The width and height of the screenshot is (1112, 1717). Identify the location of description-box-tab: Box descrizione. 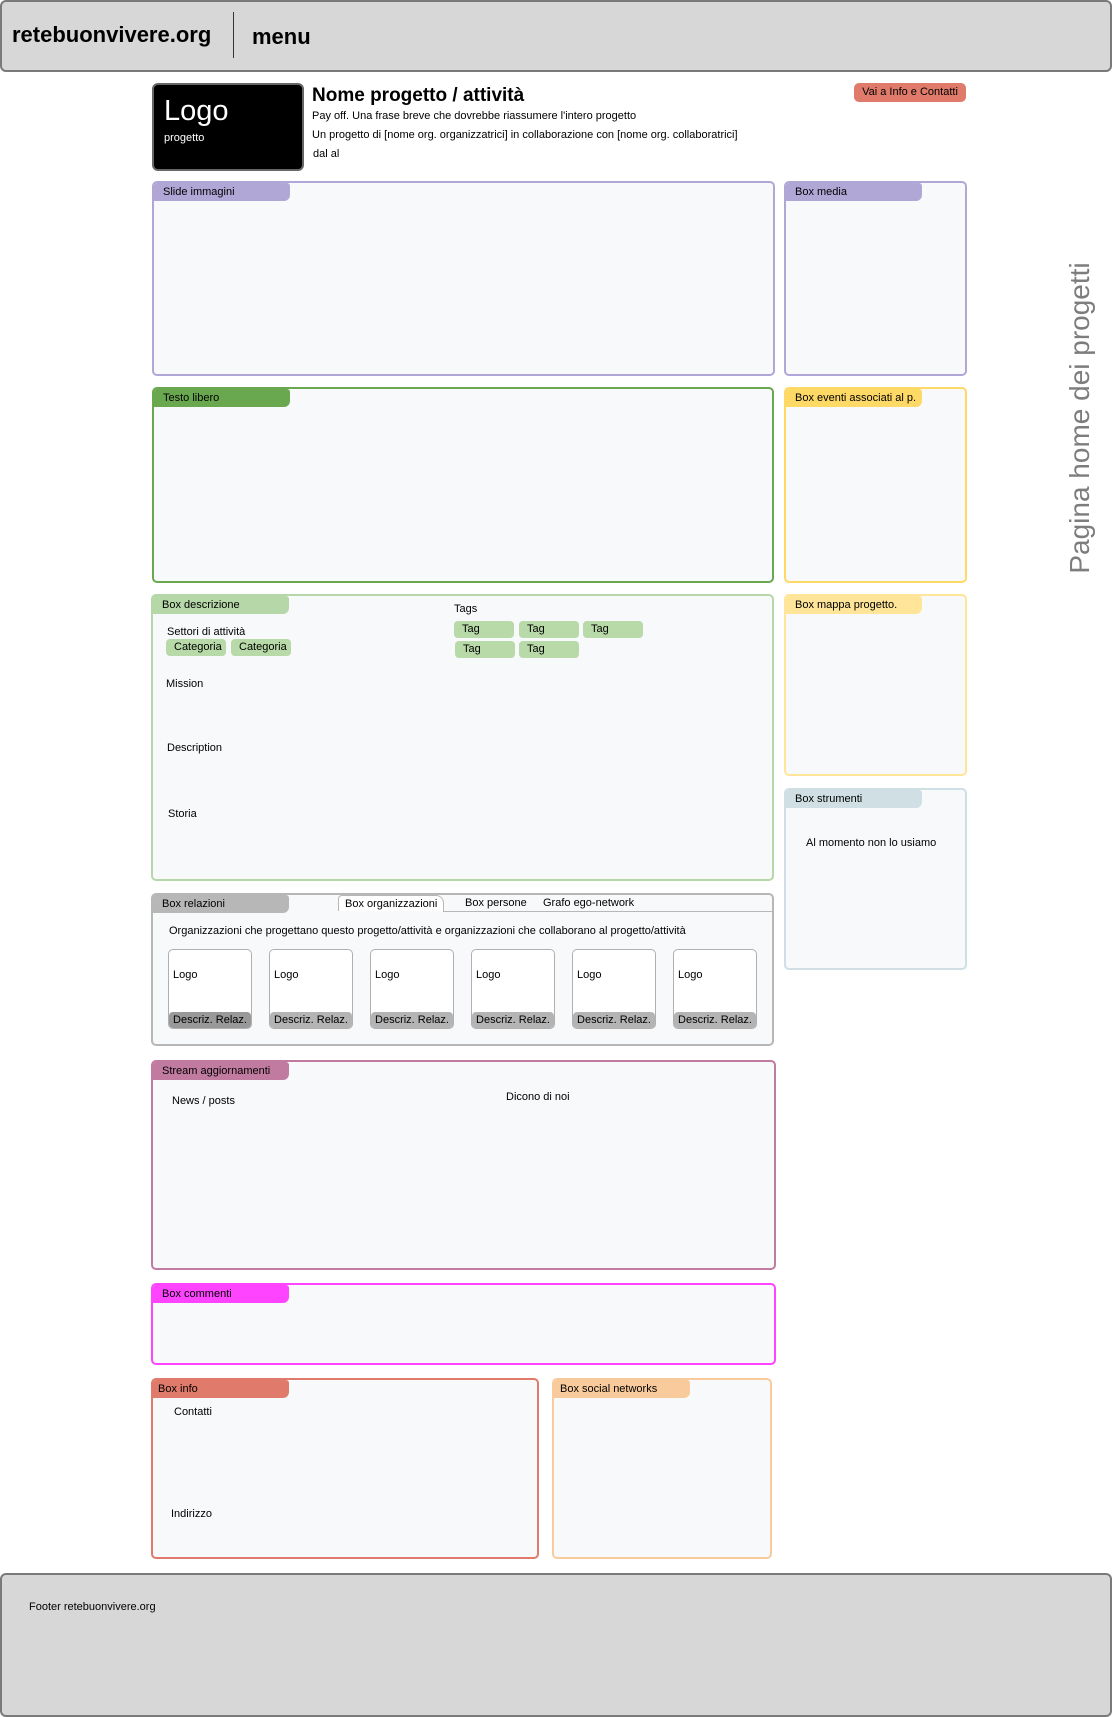
(221, 605).